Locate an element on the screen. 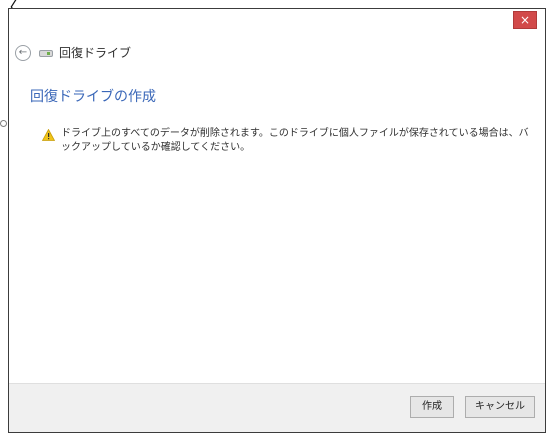  back-button: ← is located at coordinates (23, 53).